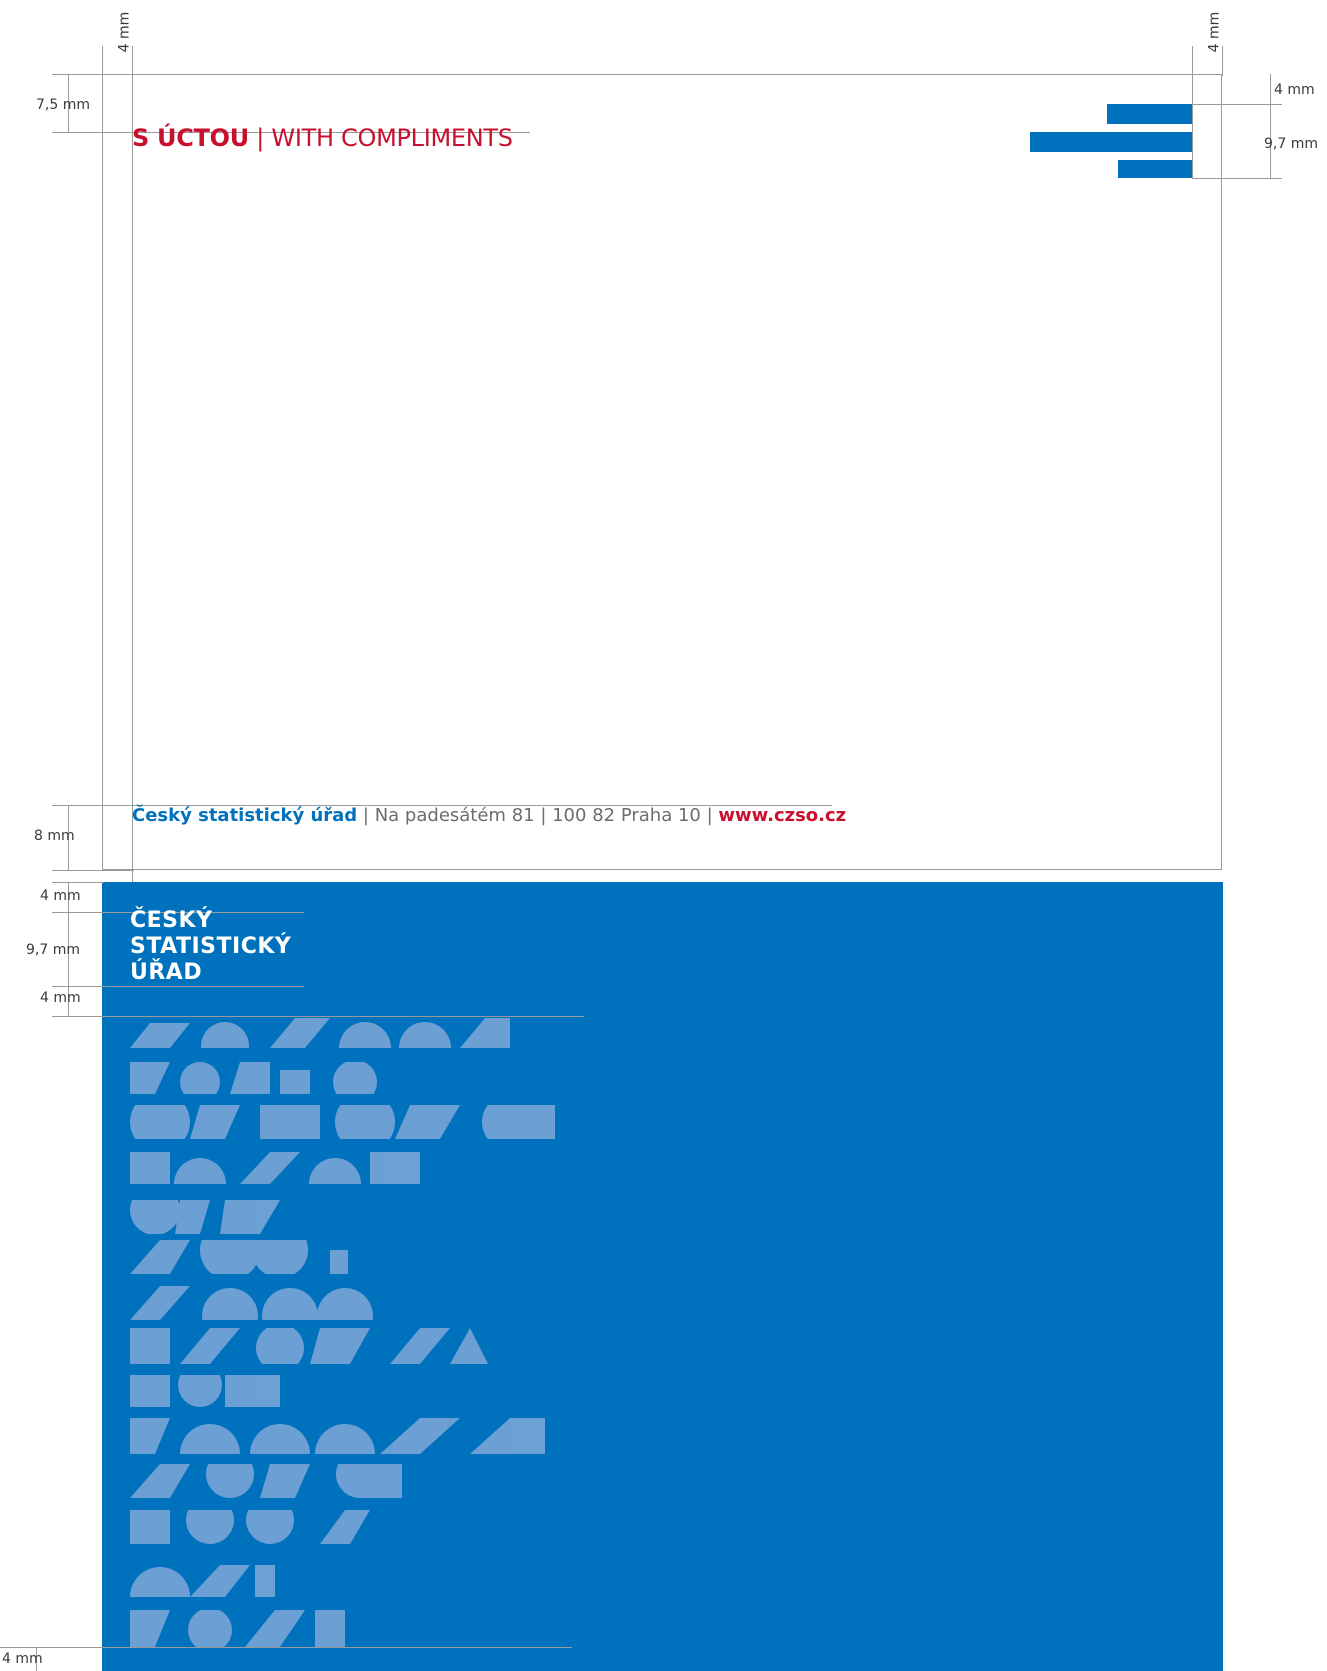  Describe the element at coordinates (318, 1016) in the screenshot. I see `guide-back-pattern-top` at that location.